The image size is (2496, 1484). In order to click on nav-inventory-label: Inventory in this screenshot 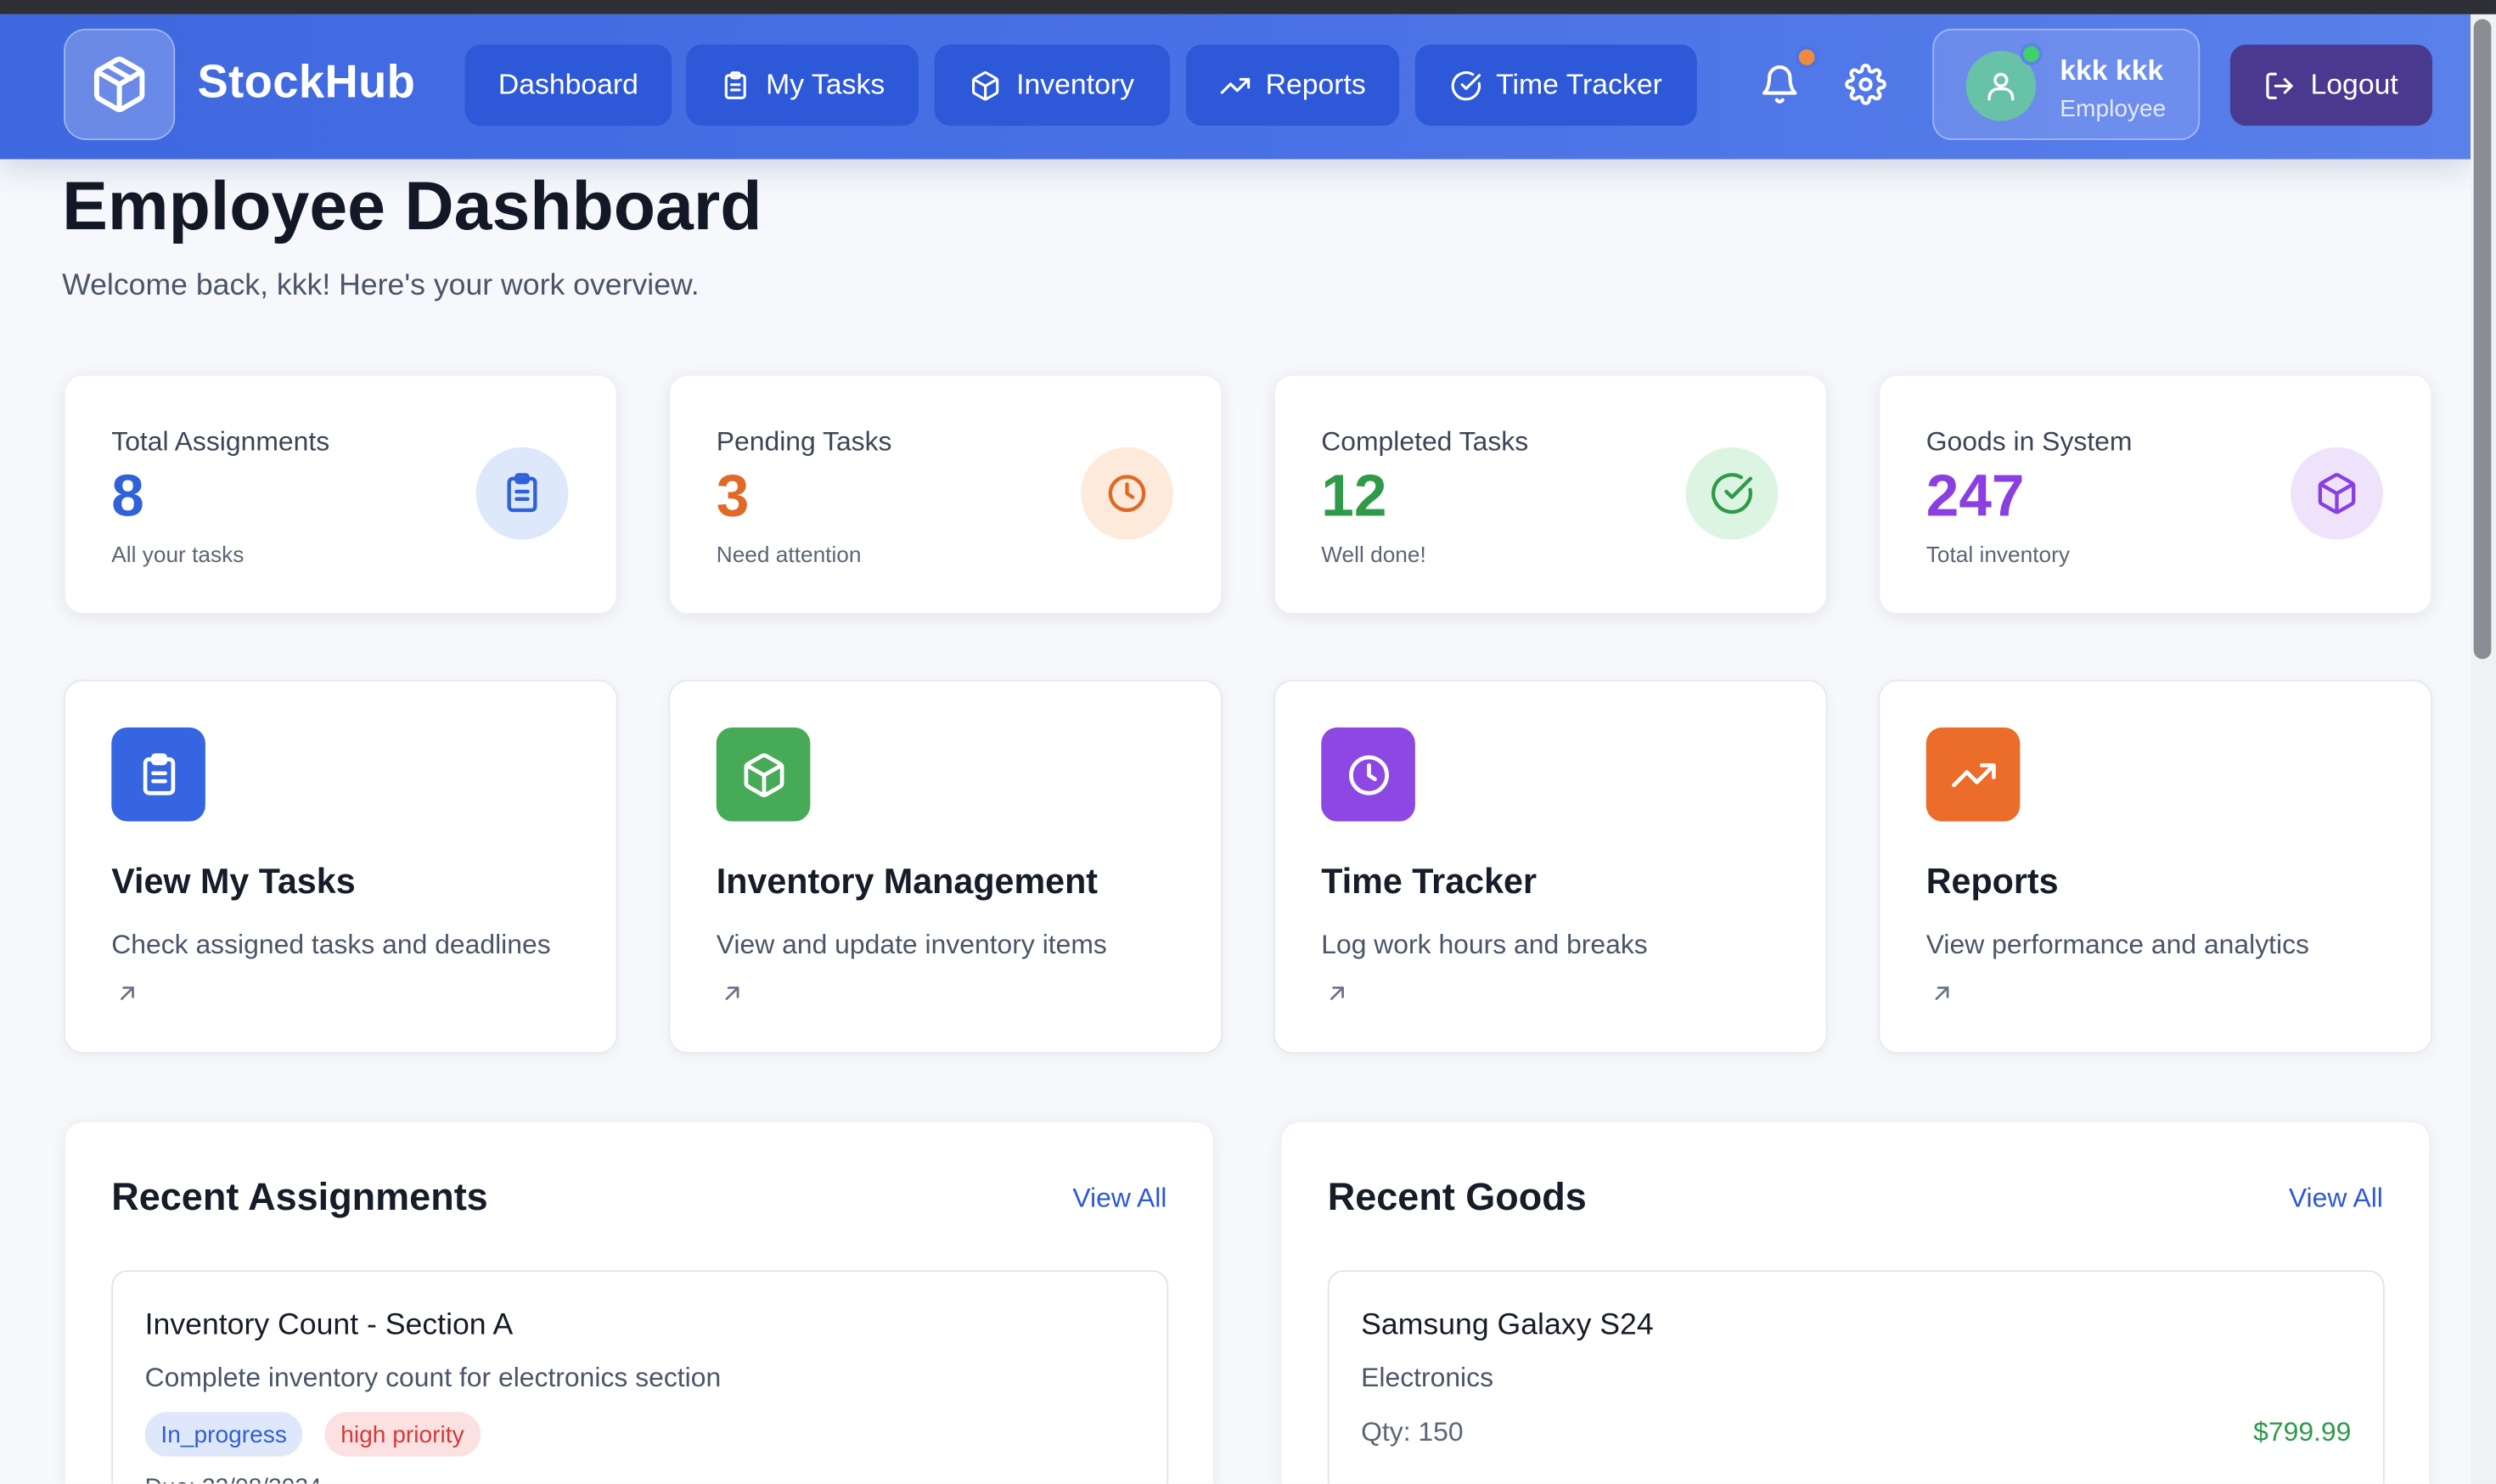, I will do `click(1075, 84)`.